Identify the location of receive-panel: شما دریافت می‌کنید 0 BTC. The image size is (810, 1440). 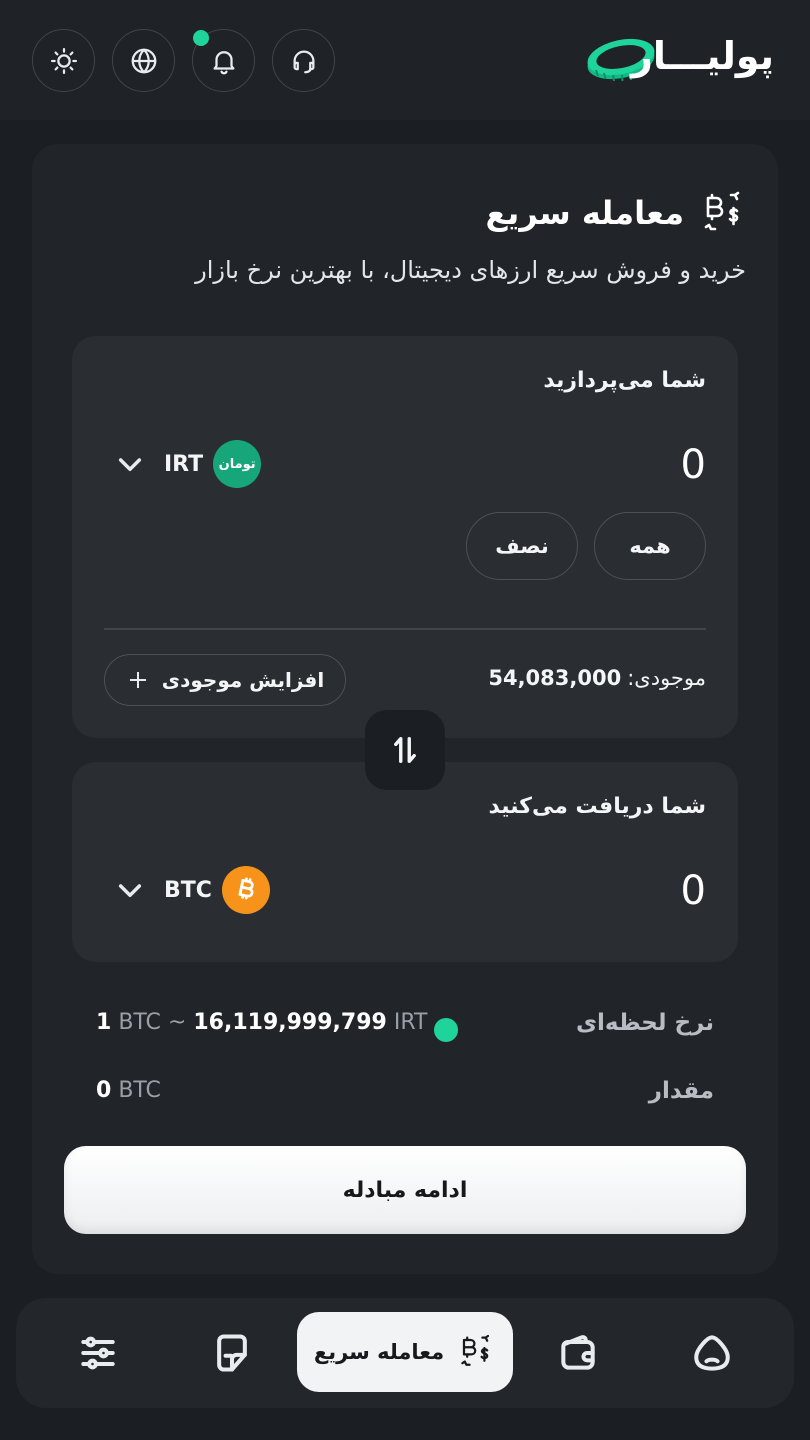
(405, 862).